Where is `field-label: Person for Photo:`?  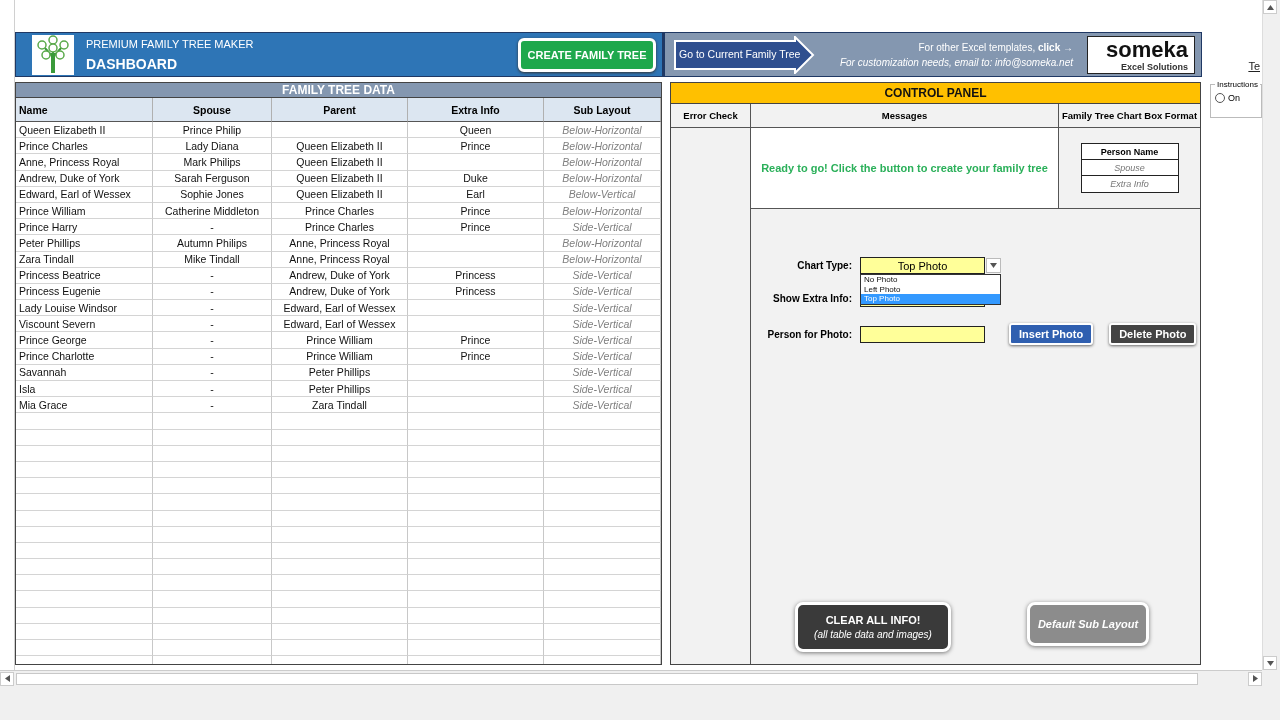 field-label: Person for Photo: is located at coordinates (809, 334).